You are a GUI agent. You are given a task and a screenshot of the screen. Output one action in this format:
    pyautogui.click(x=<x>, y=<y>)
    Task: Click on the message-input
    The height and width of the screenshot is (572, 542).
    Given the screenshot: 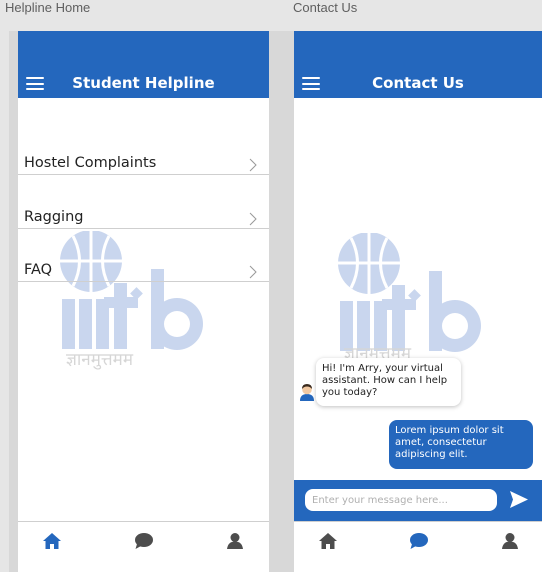 What is the action you would take?
    pyautogui.click(x=401, y=500)
    